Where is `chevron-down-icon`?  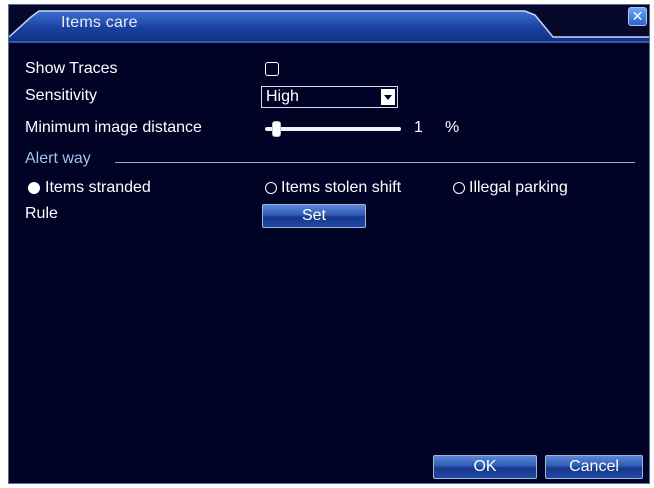 chevron-down-icon is located at coordinates (388, 97).